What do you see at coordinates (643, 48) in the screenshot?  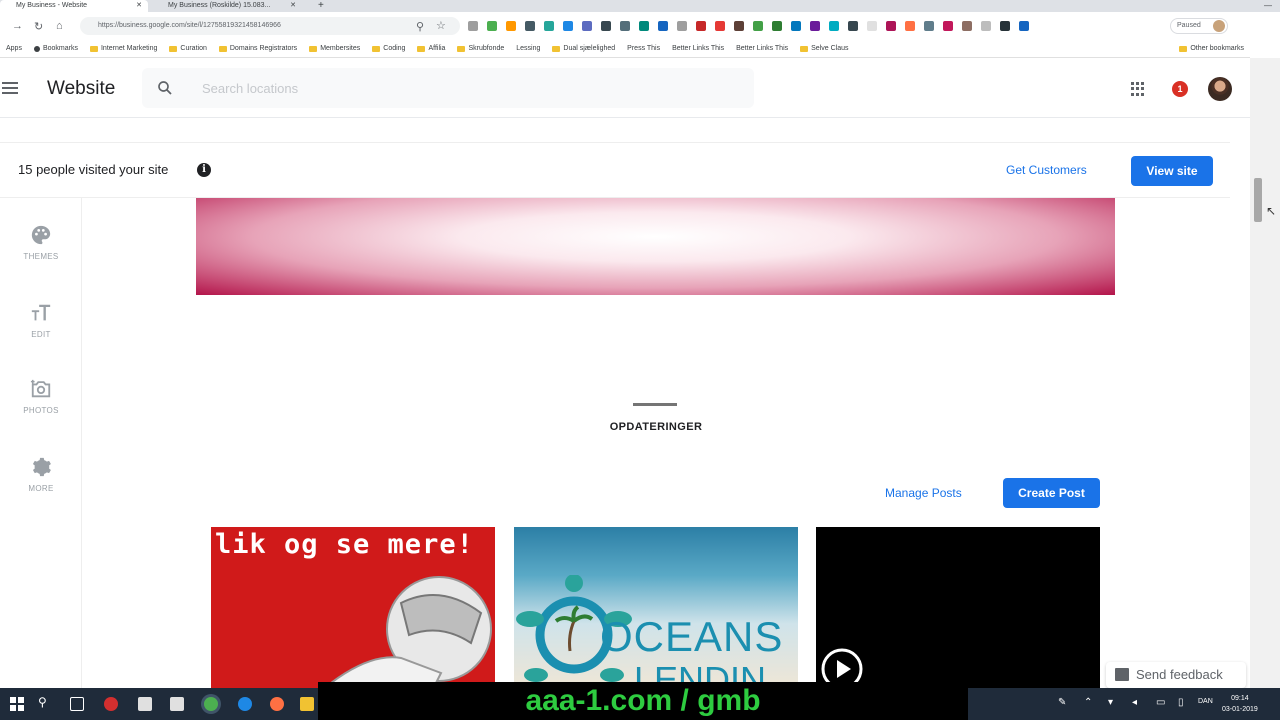 I see `bookmark-item: Press This` at bounding box center [643, 48].